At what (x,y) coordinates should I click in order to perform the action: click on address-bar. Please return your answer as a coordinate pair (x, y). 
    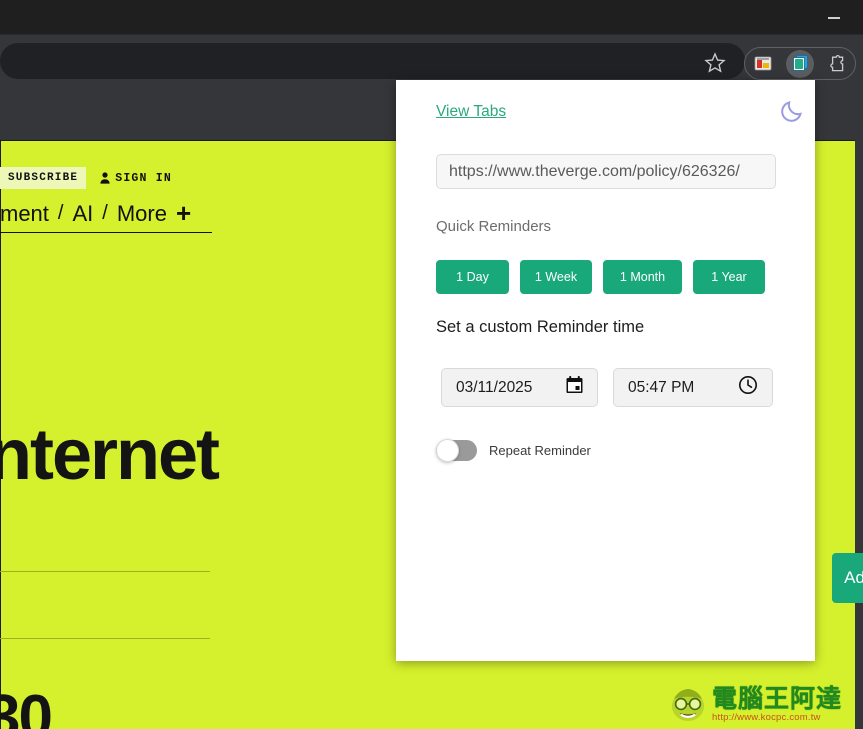
    Looking at the image, I should click on (372, 61).